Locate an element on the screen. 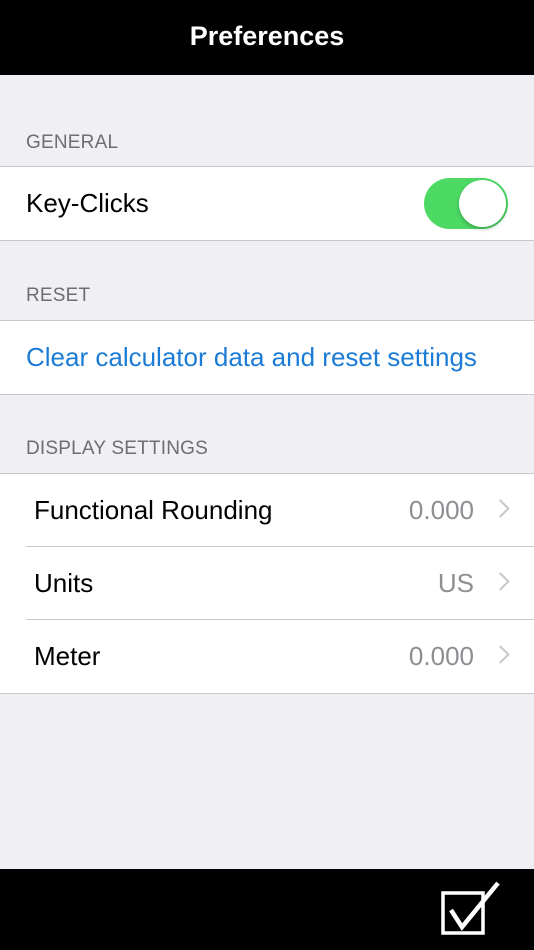 This screenshot has height=950, width=534. section-header-display-settings: DISPLAY SETTINGS is located at coordinates (117, 448).